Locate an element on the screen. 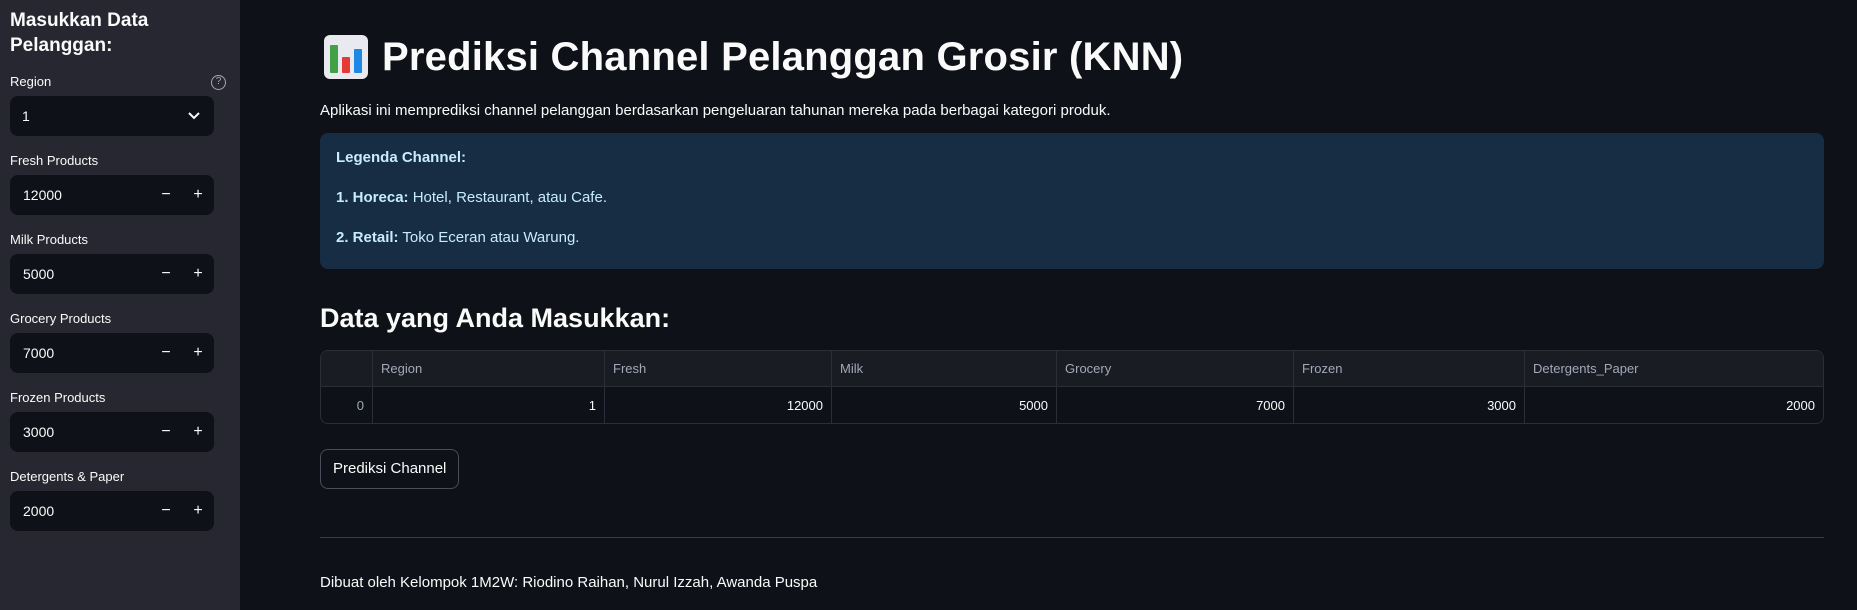 This screenshot has width=1857, height=610. column-header: Region is located at coordinates (489, 368).